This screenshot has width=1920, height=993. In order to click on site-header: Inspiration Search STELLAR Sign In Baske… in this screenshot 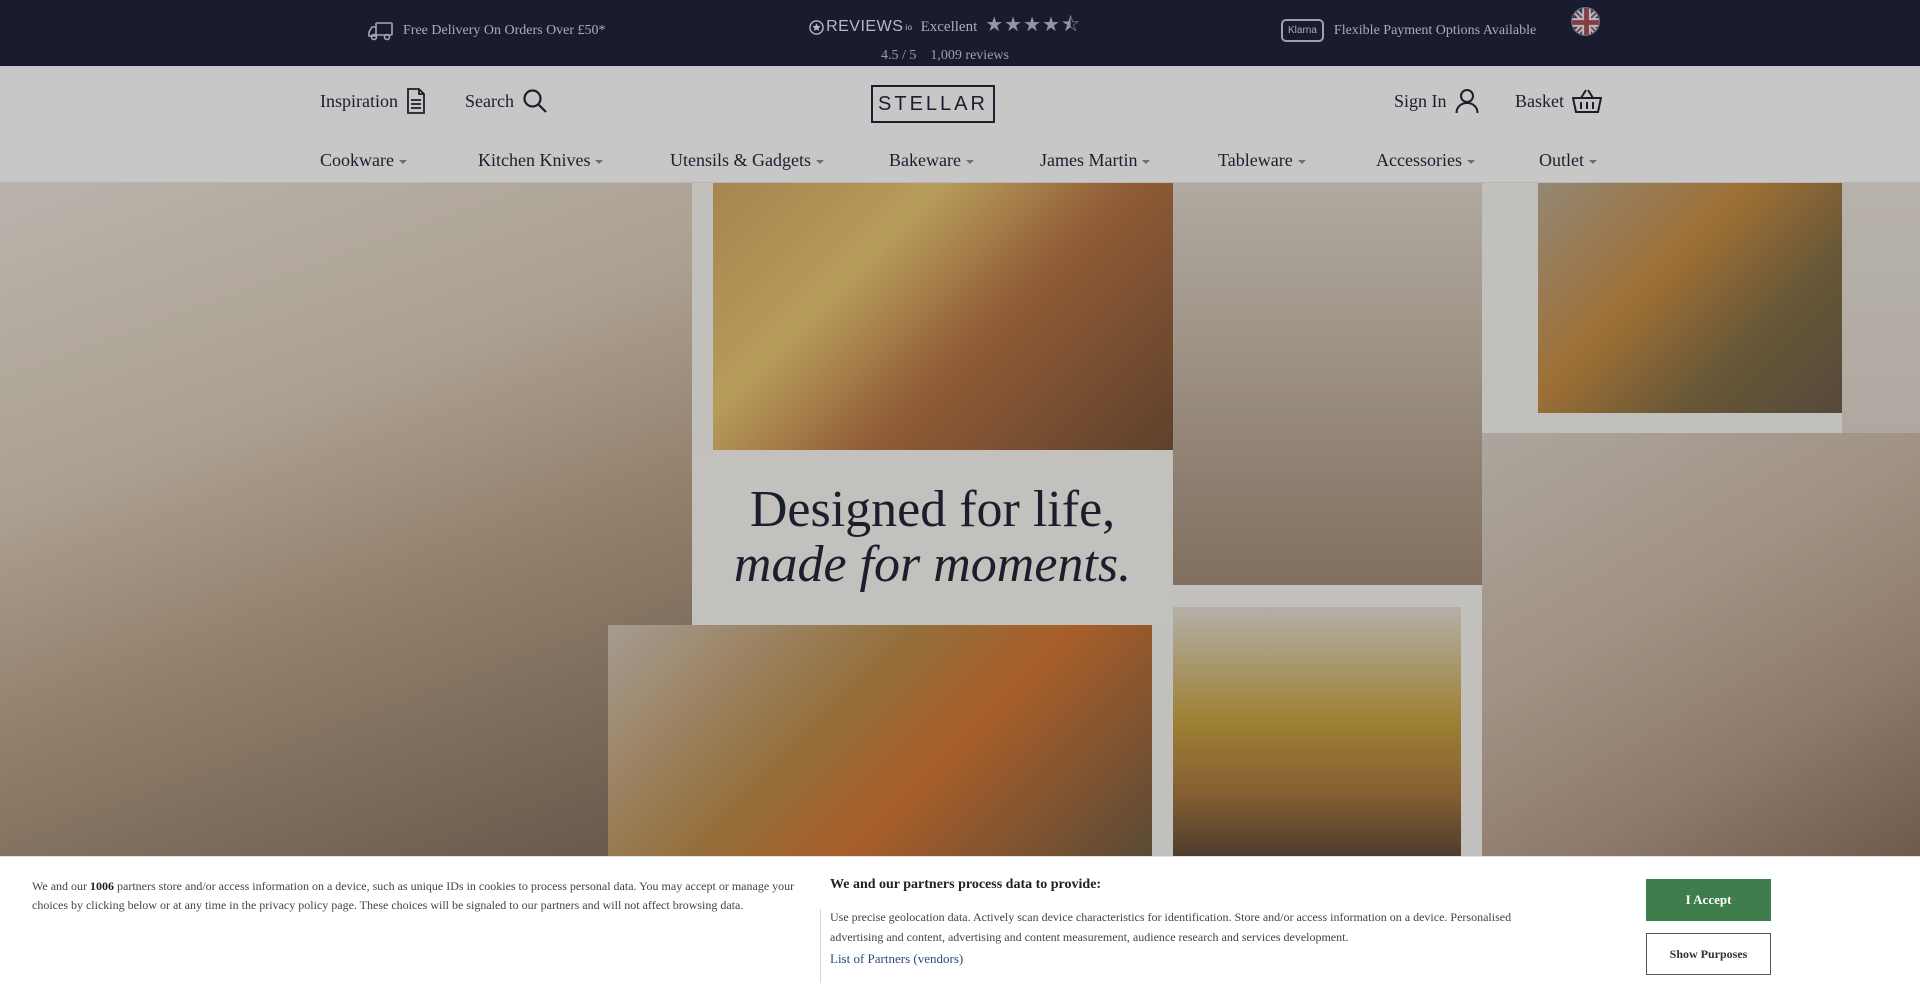, I will do `click(960, 124)`.